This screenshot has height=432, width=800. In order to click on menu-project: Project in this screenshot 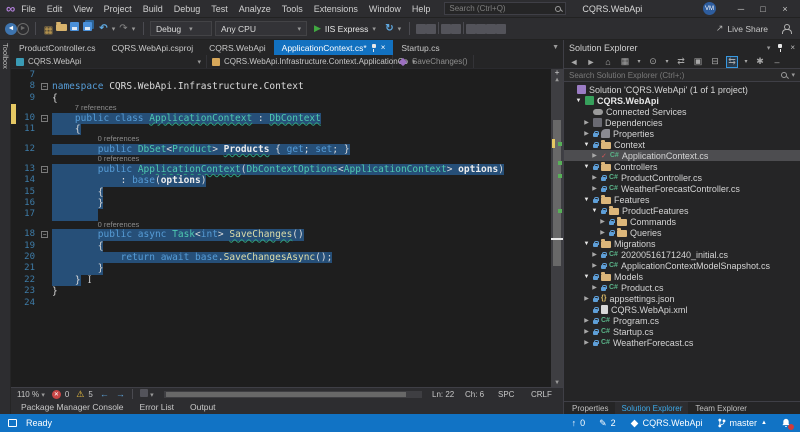, I will do `click(118, 9)`.